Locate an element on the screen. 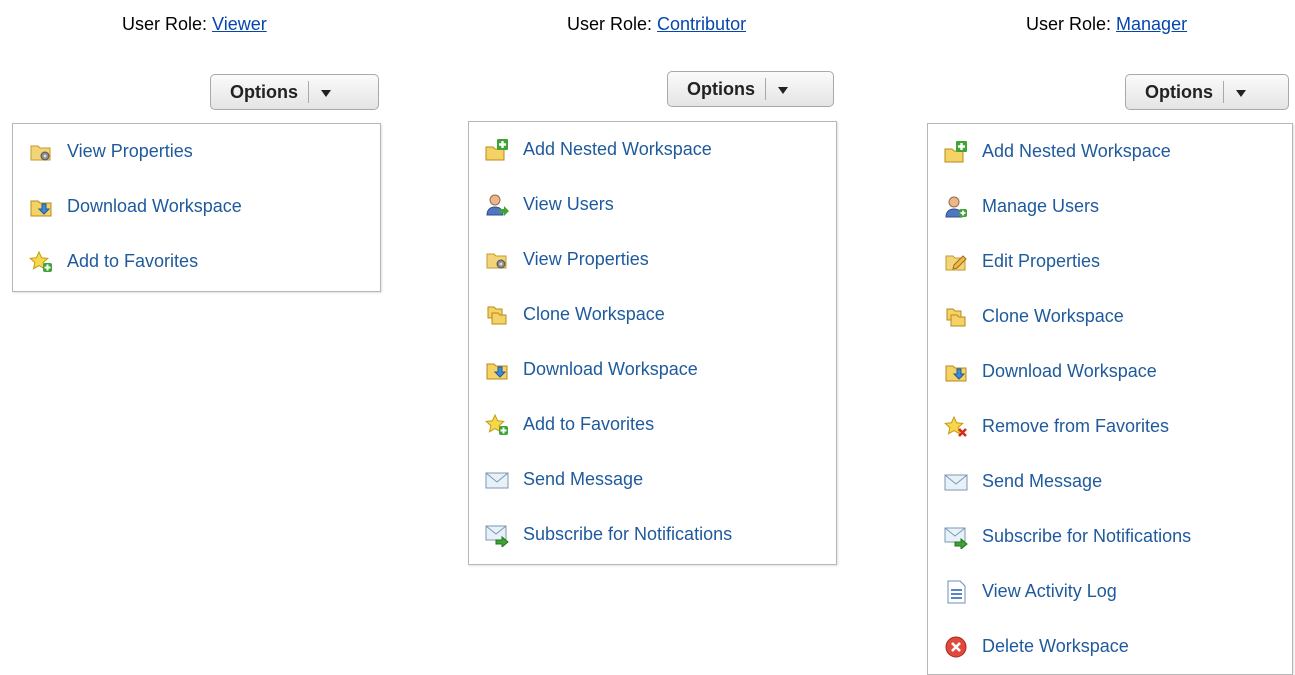  options-button-viewer: Options is located at coordinates (294, 92).